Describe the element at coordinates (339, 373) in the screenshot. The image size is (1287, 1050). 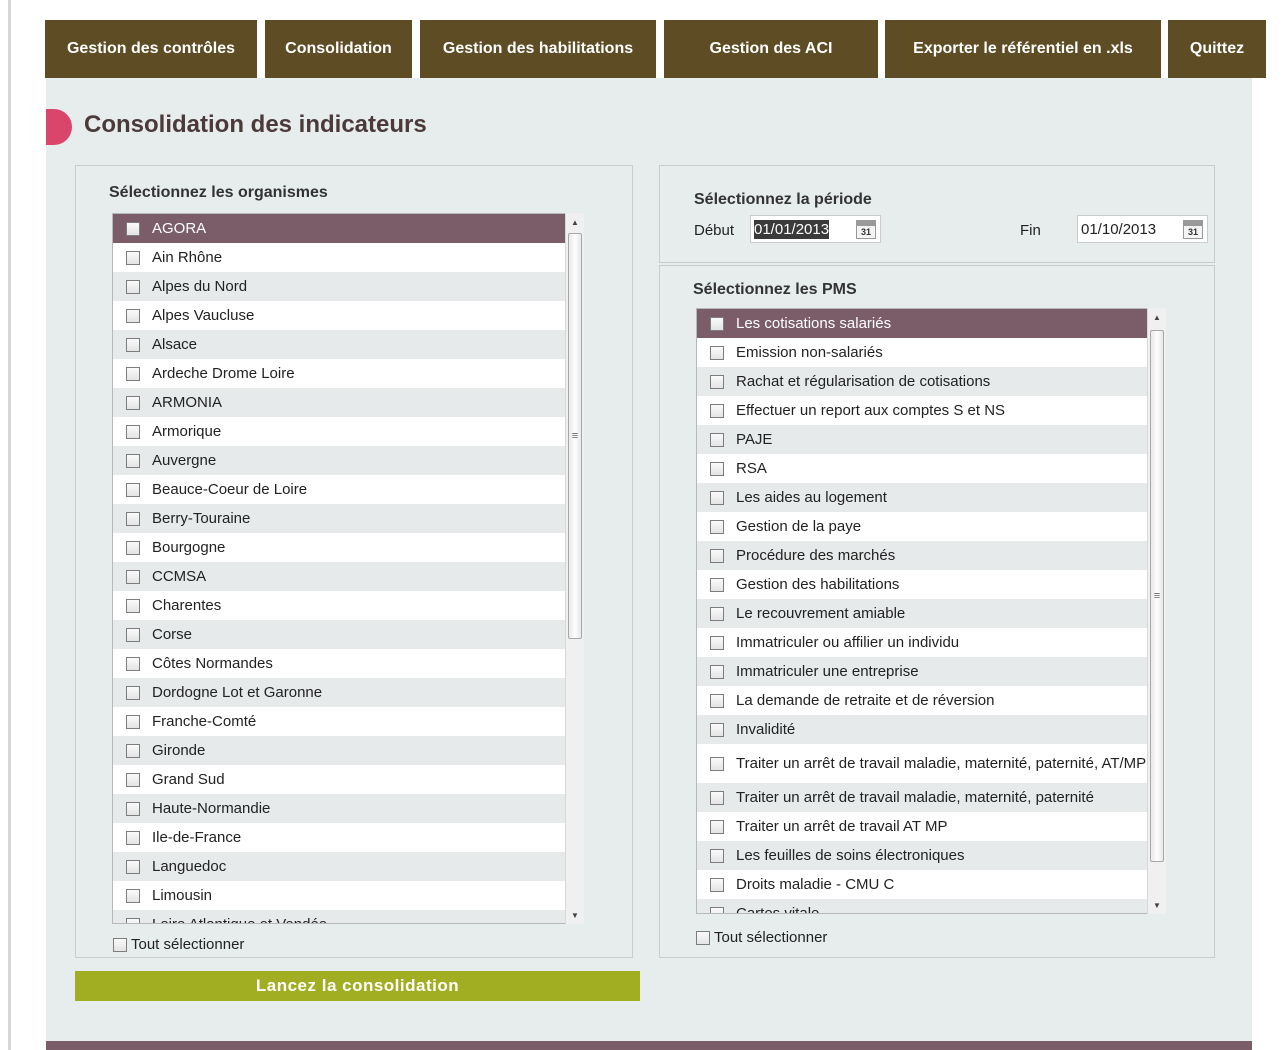
I see `list-item: Ardeche Drome Loire` at that location.